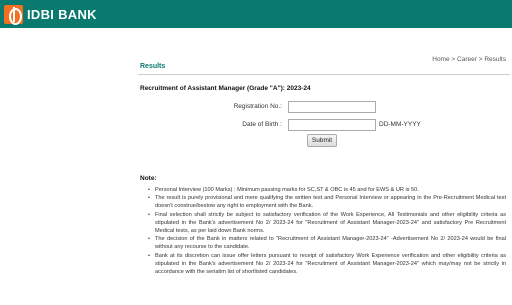  I want to click on dob-format-hint: DD-MM-YYYY, so click(400, 124).